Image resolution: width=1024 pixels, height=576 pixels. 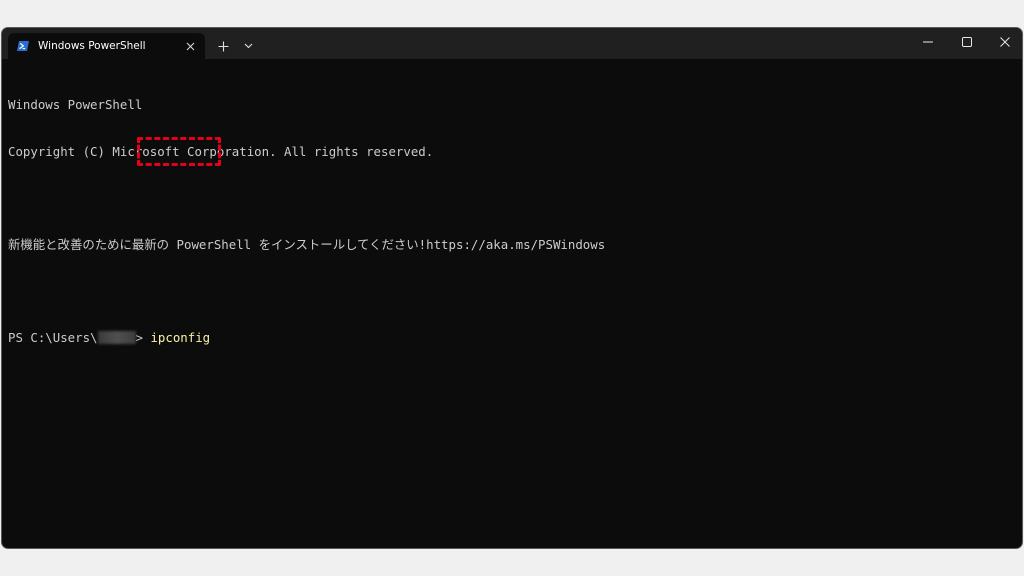 I want to click on minimize-button, so click(x=928, y=42).